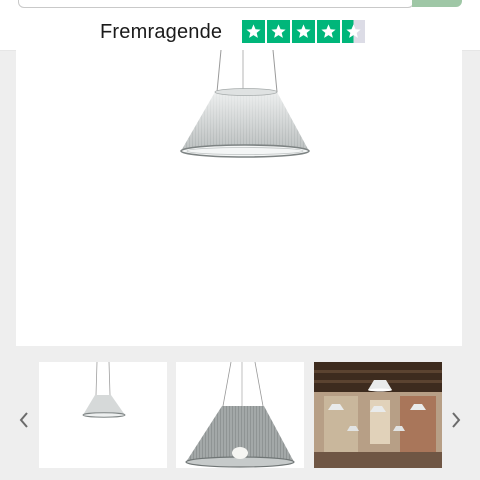  Describe the element at coordinates (216, 4) in the screenshot. I see `search-input` at that location.